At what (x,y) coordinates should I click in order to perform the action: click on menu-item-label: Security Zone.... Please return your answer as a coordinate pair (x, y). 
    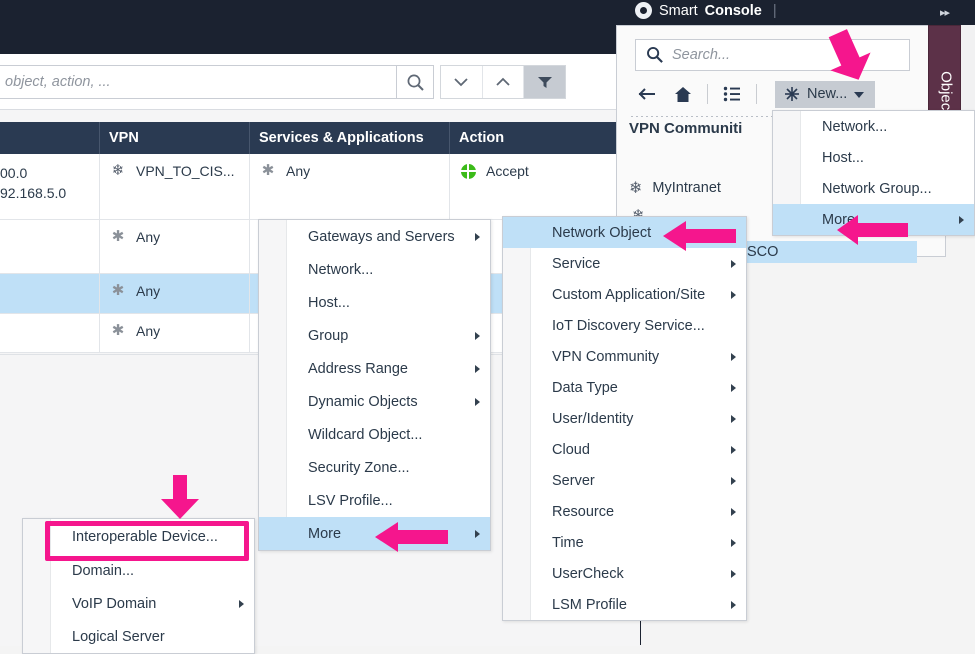
    Looking at the image, I should click on (359, 467).